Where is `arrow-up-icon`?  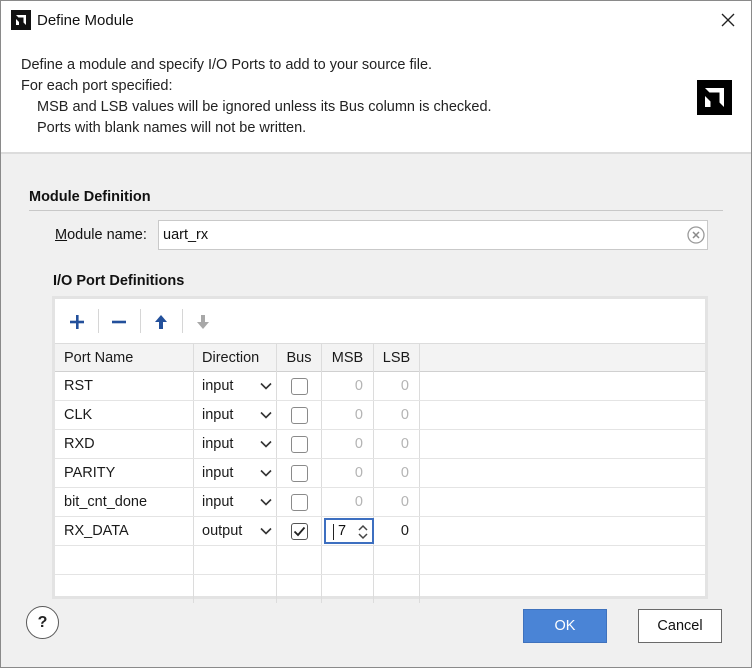
arrow-up-icon is located at coordinates (161, 322).